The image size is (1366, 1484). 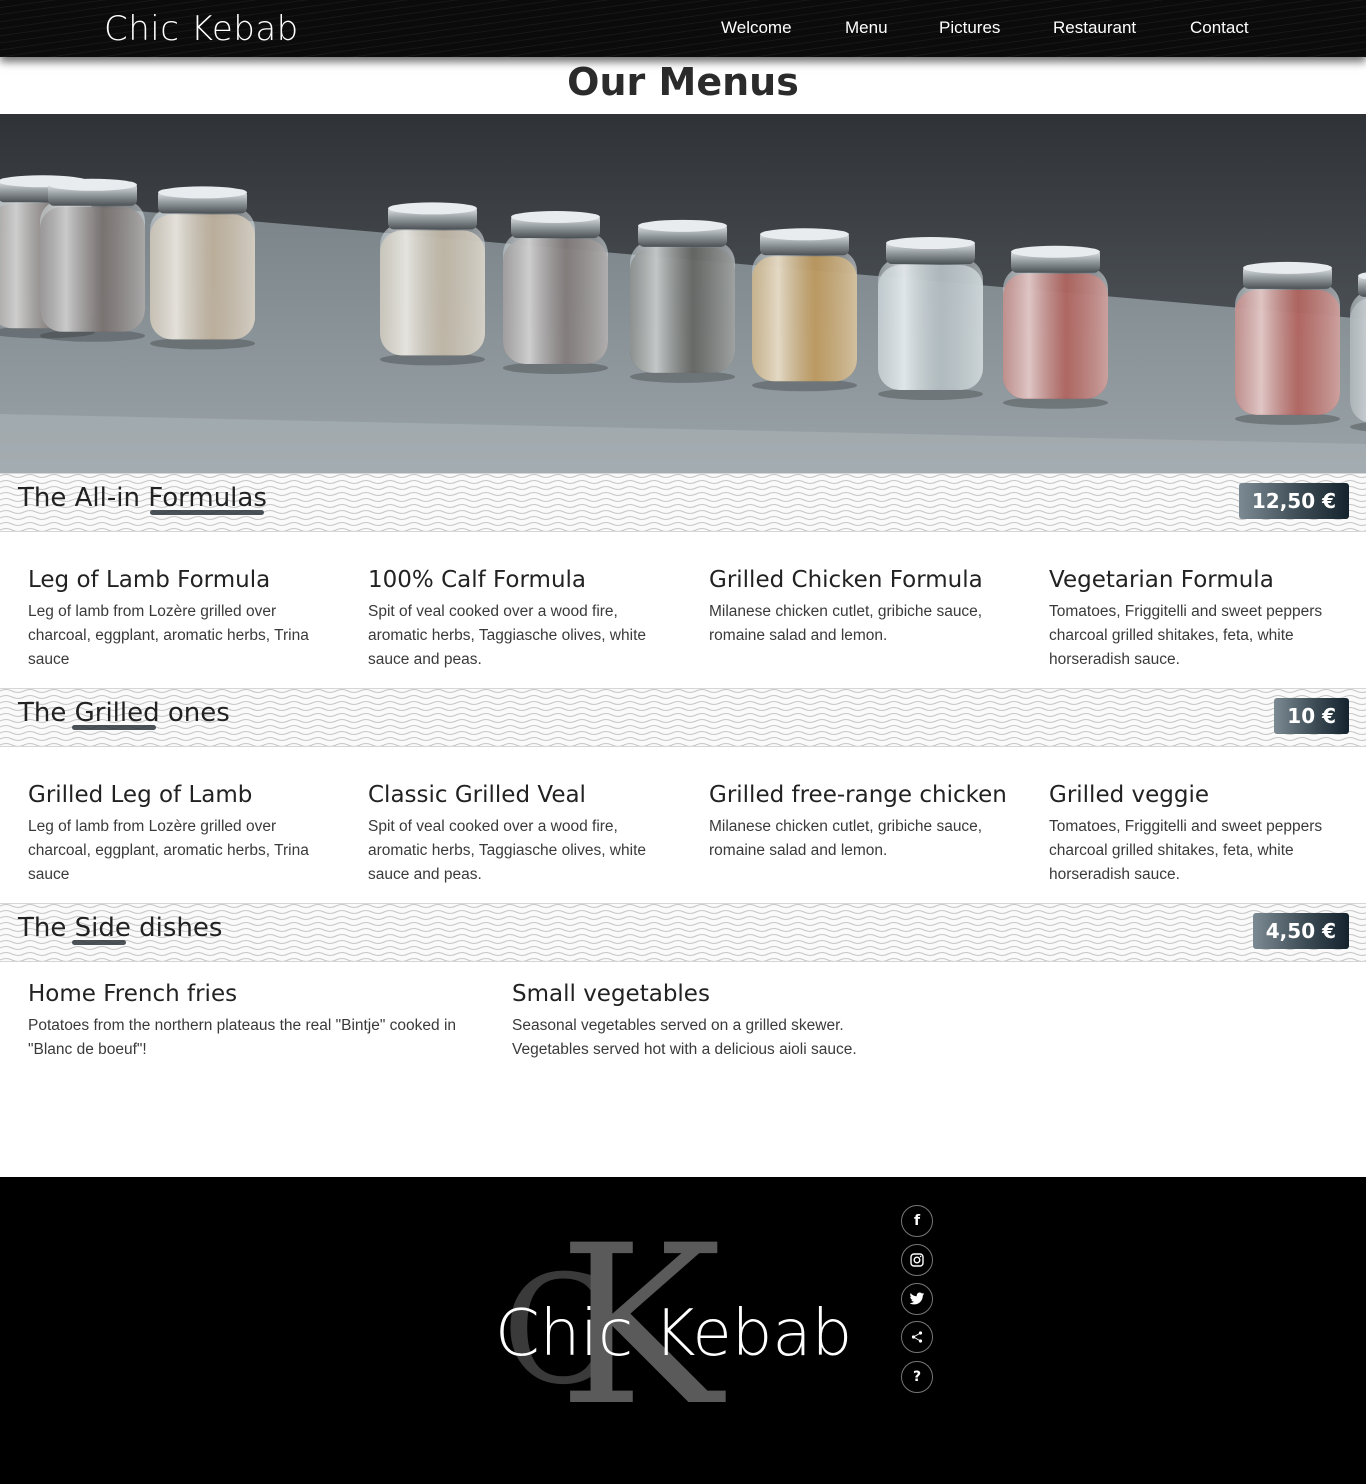 I want to click on price-badge: 10 €, so click(x=1311, y=716).